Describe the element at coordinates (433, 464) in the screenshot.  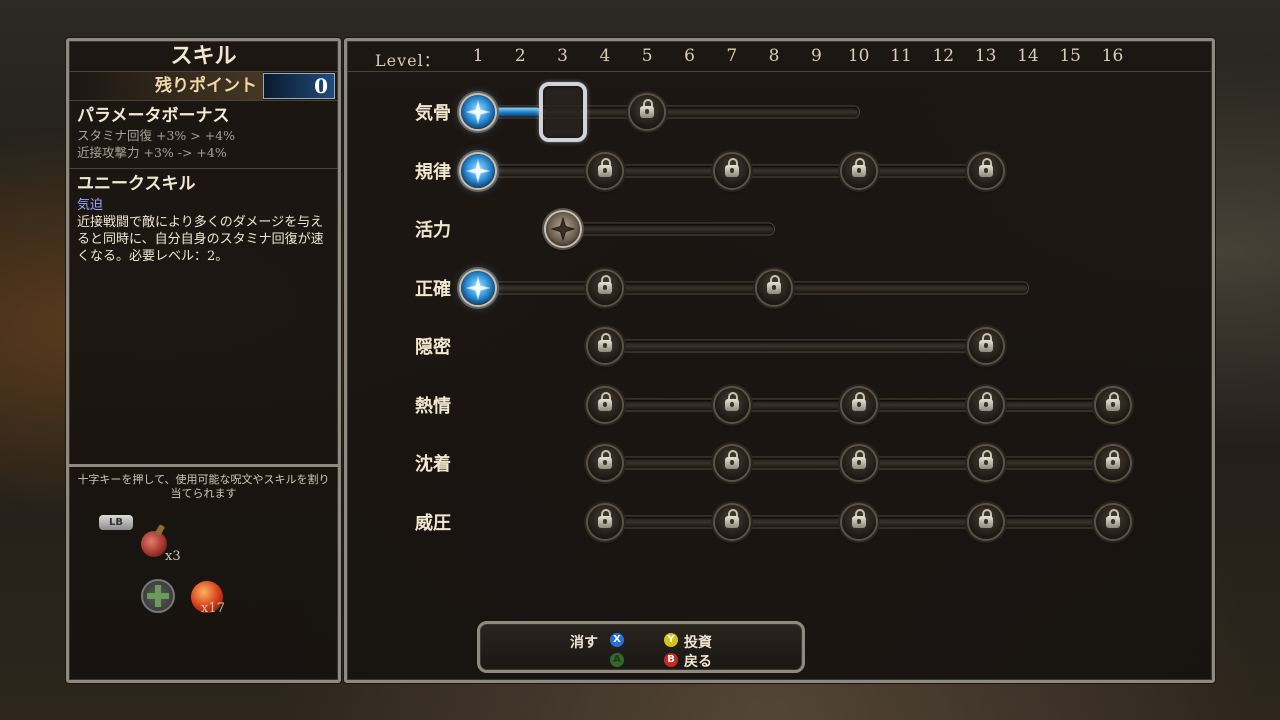
I see `skill-name: 沈着` at that location.